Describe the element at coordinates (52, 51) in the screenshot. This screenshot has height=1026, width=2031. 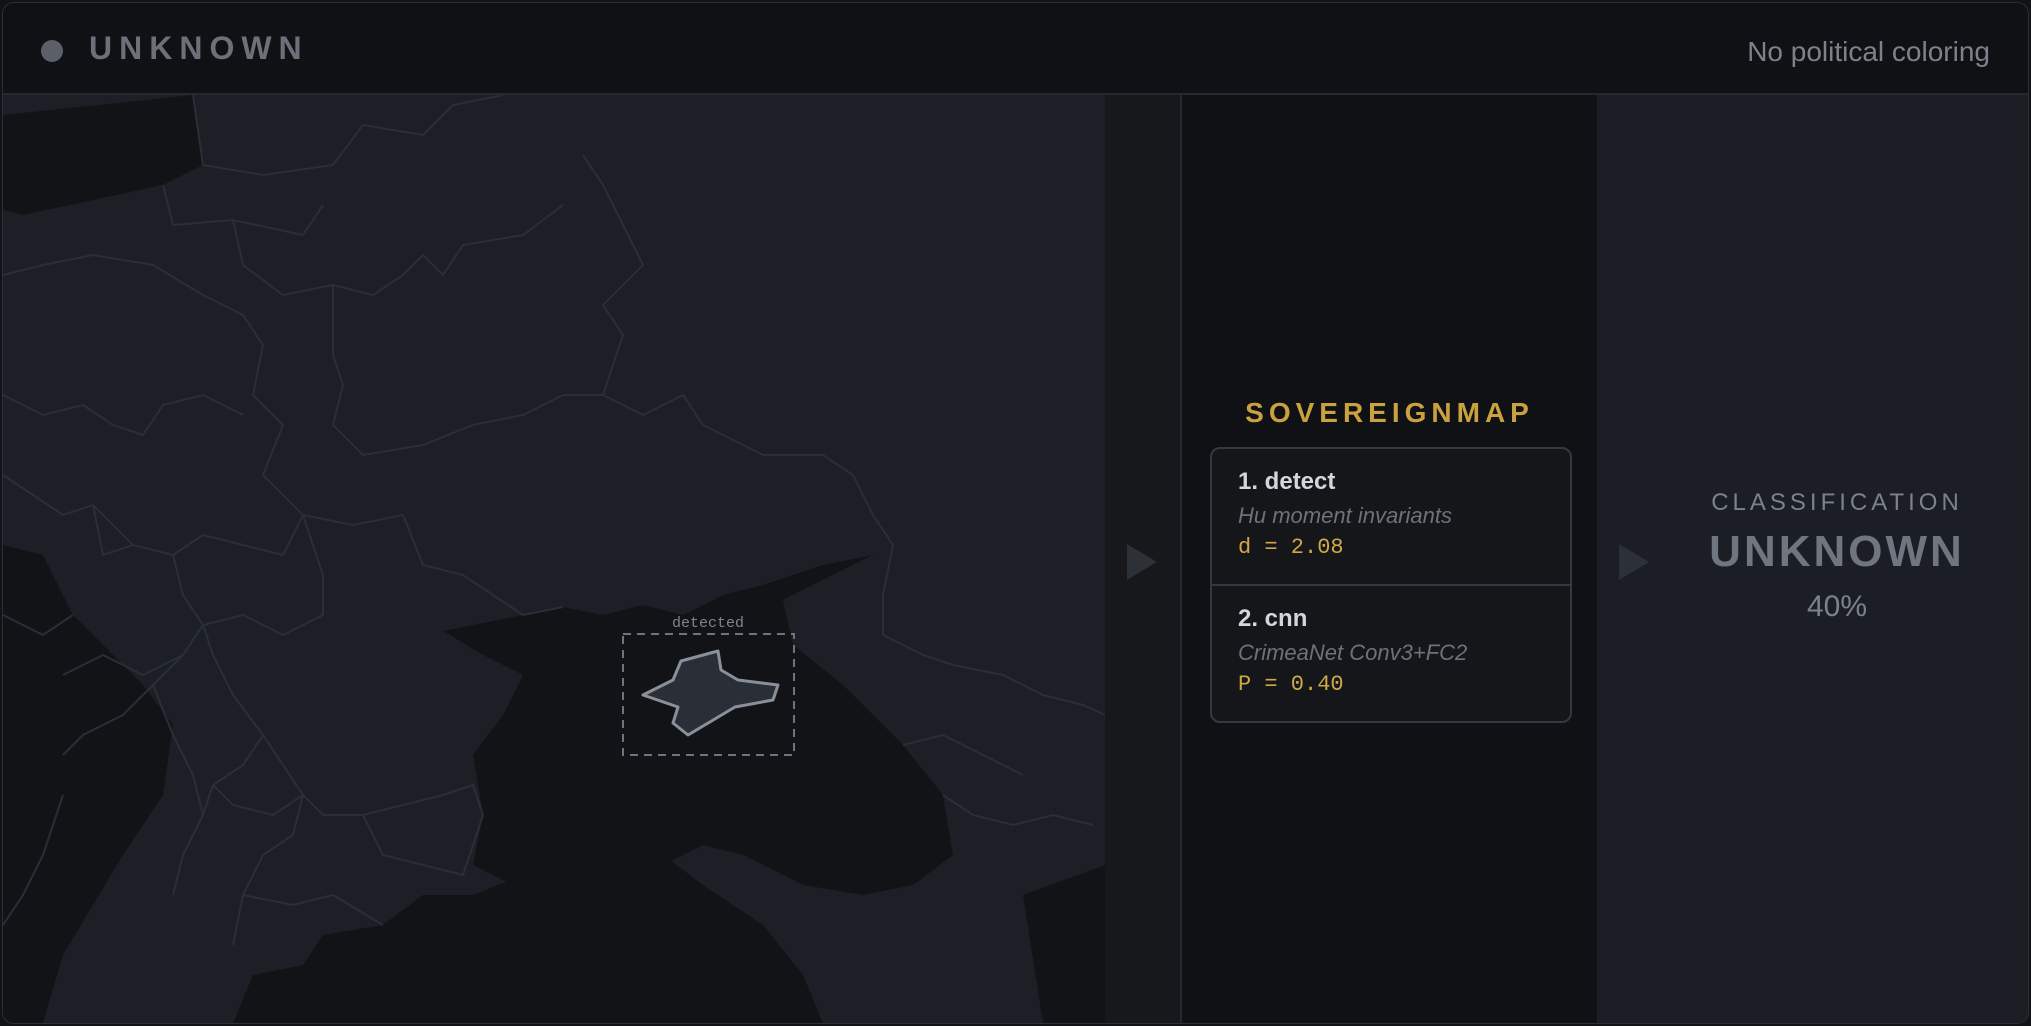
I see `status-dot-icon` at that location.